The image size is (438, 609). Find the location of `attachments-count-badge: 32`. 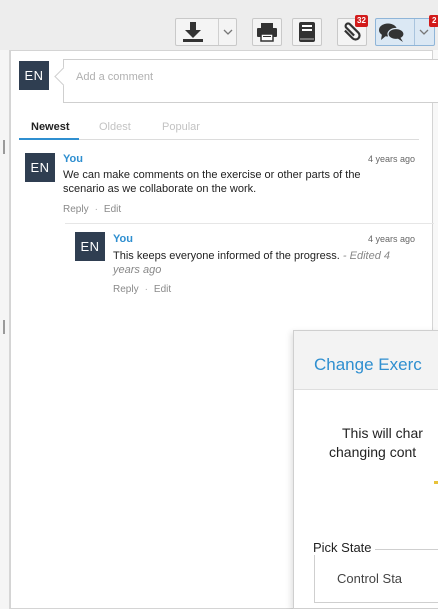

attachments-count-badge: 32 is located at coordinates (361, 21).